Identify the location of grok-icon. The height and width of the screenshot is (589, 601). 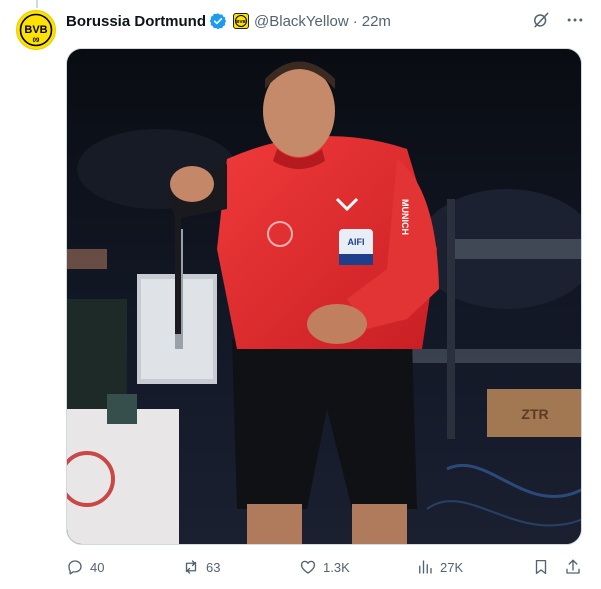
(541, 20).